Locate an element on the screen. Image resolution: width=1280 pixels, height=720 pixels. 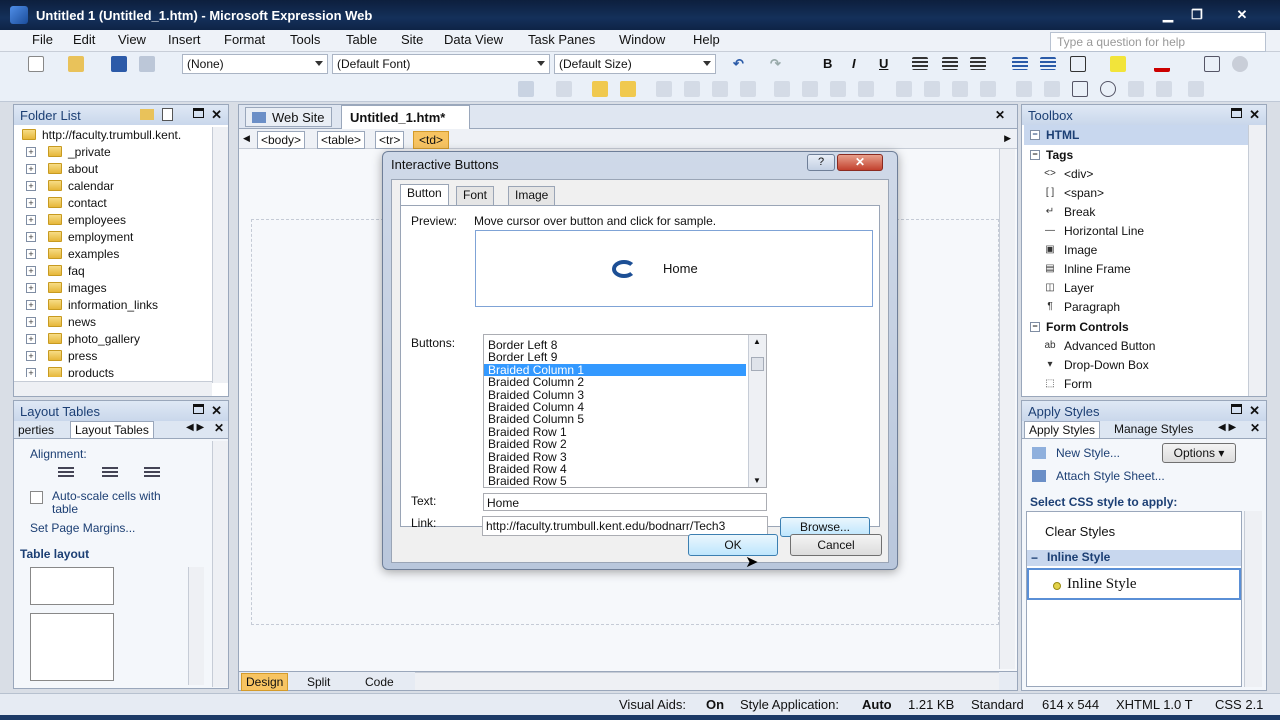
folder-item: + _private is located at coordinates (116, 152).